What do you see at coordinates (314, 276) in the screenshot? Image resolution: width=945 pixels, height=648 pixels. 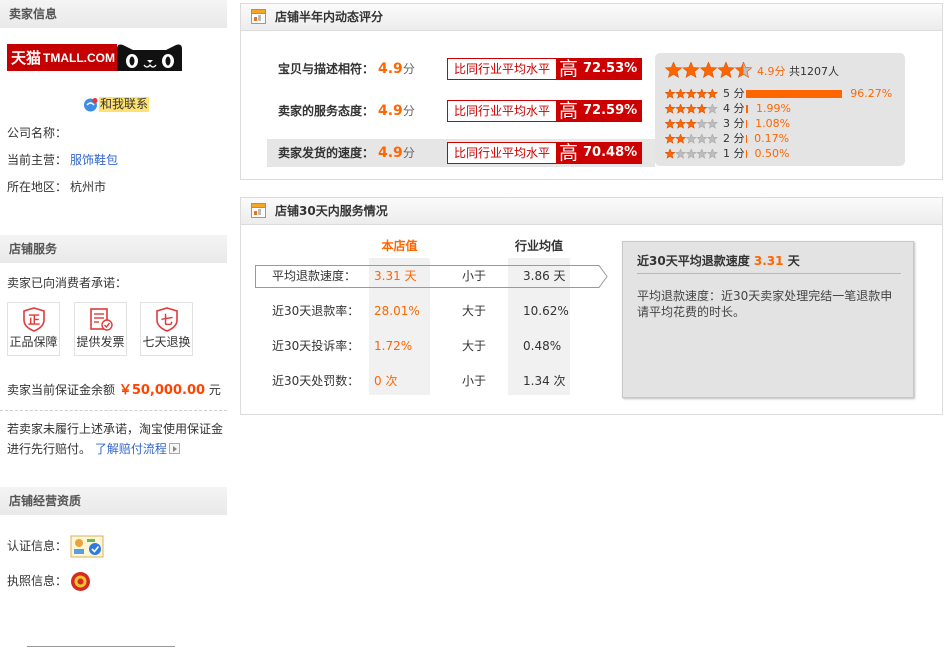 I see `service-row-label: 平均退款速度：` at bounding box center [314, 276].